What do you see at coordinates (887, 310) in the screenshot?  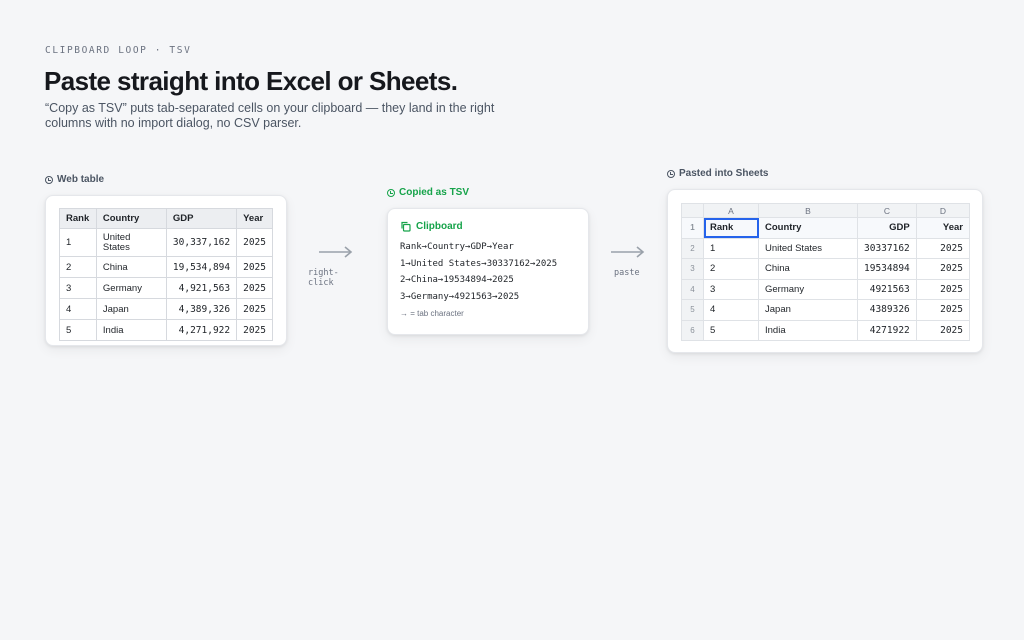 I see `sheet-cell: 4389326` at bounding box center [887, 310].